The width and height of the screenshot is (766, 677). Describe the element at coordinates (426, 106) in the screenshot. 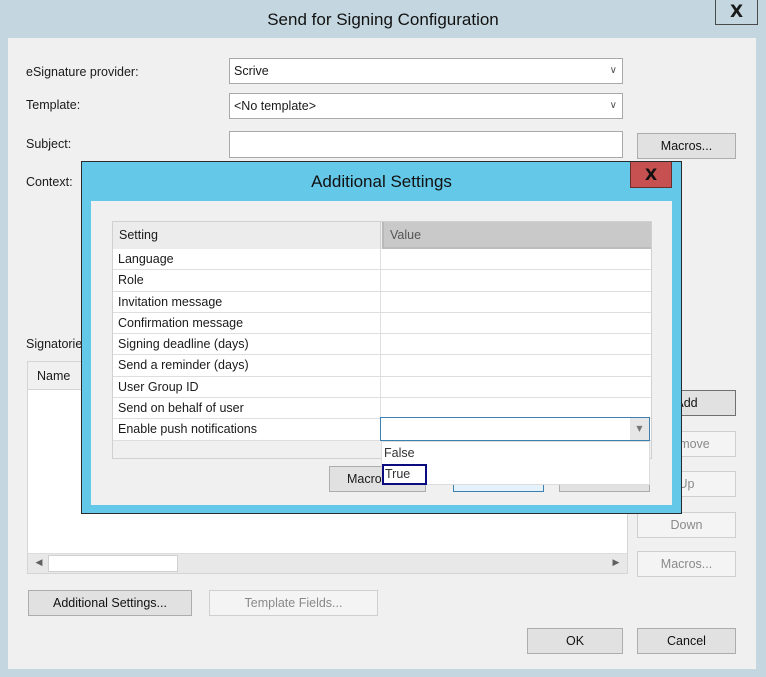

I see `template-select: <No template> ∨` at that location.